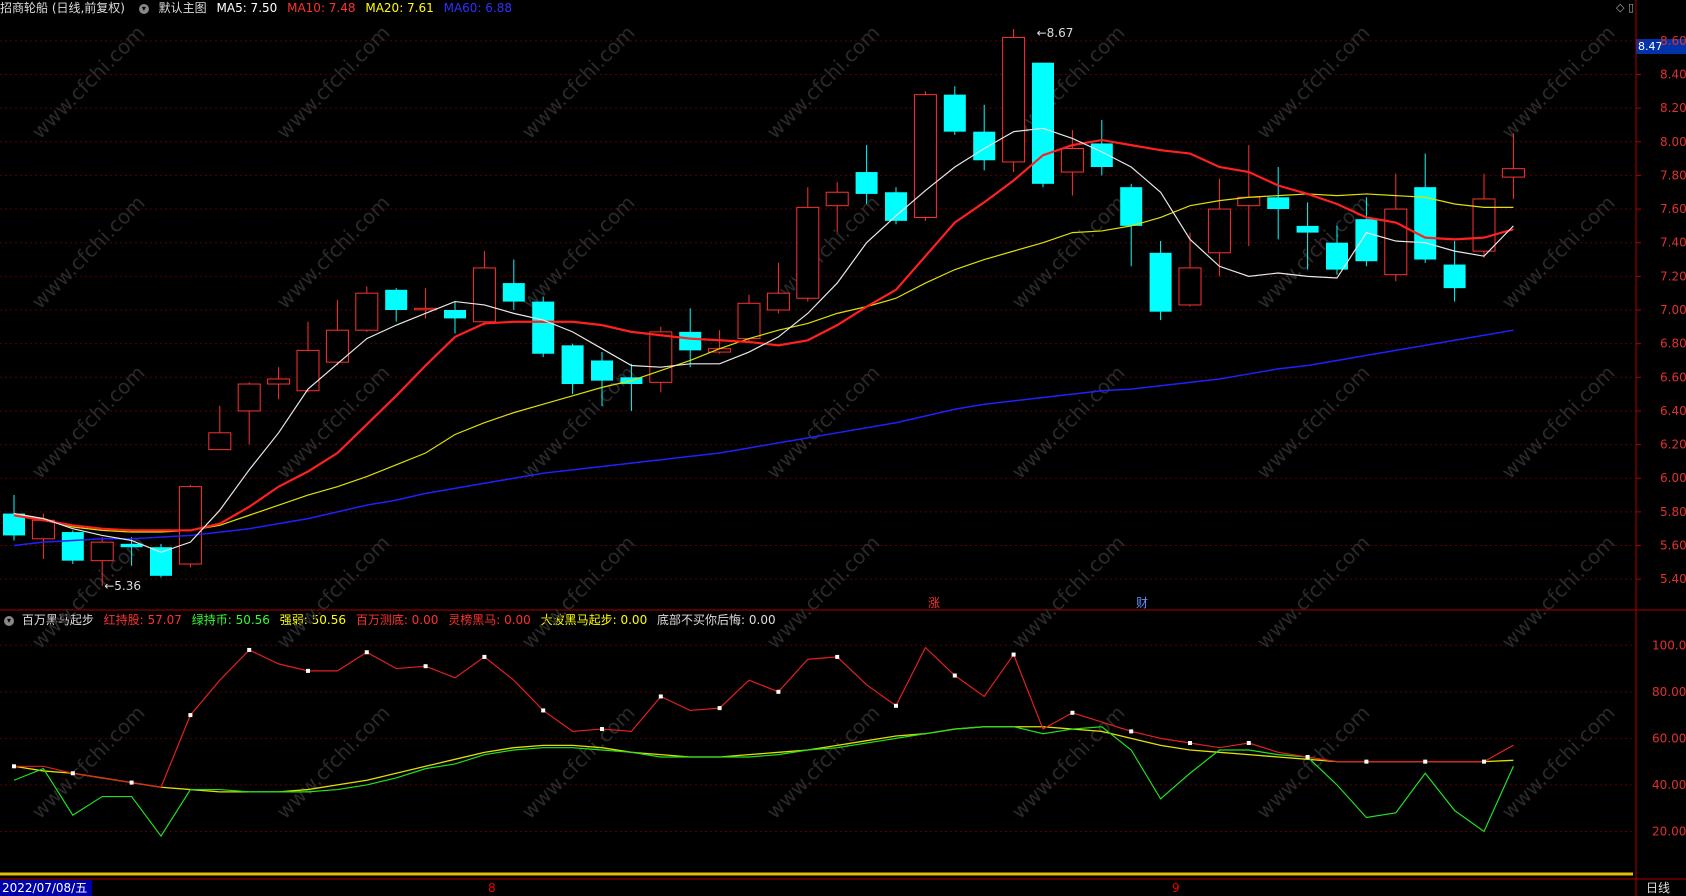 The width and height of the screenshot is (1686, 896). What do you see at coordinates (1673, 175) in the screenshot?
I see `price-tick-label: 7.80` at bounding box center [1673, 175].